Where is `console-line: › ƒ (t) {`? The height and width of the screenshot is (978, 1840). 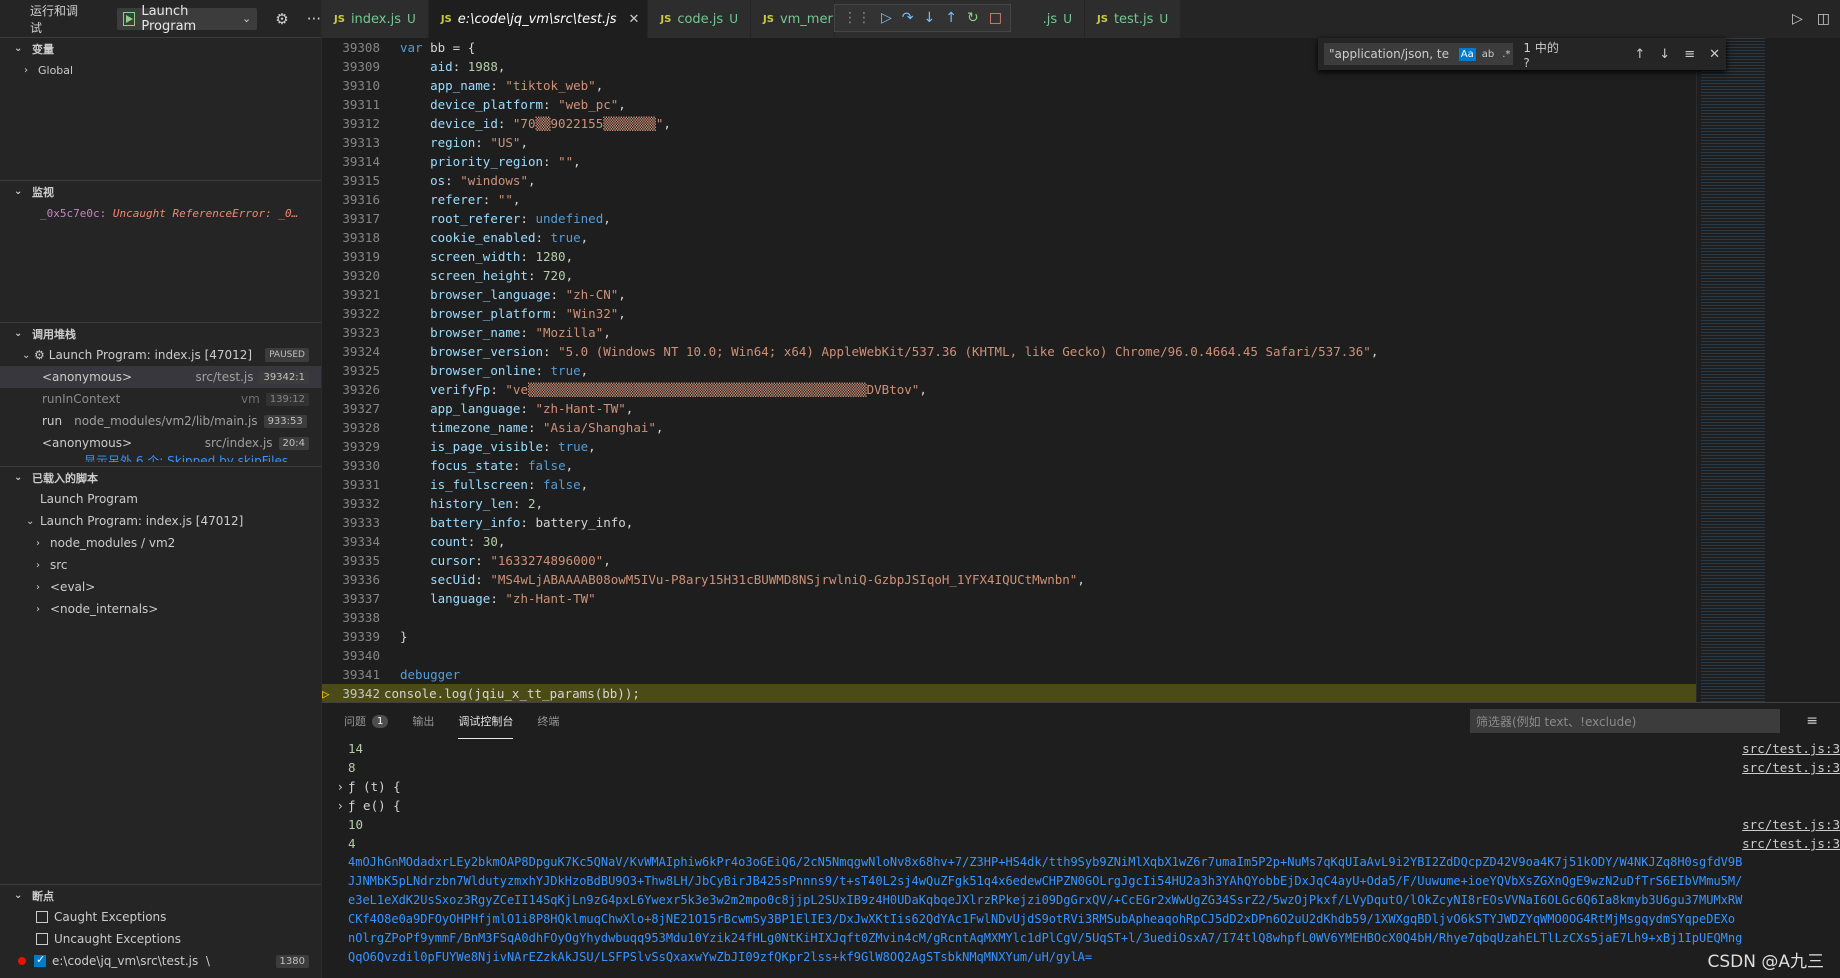 console-line: › ƒ (t) { is located at coordinates (1081, 786).